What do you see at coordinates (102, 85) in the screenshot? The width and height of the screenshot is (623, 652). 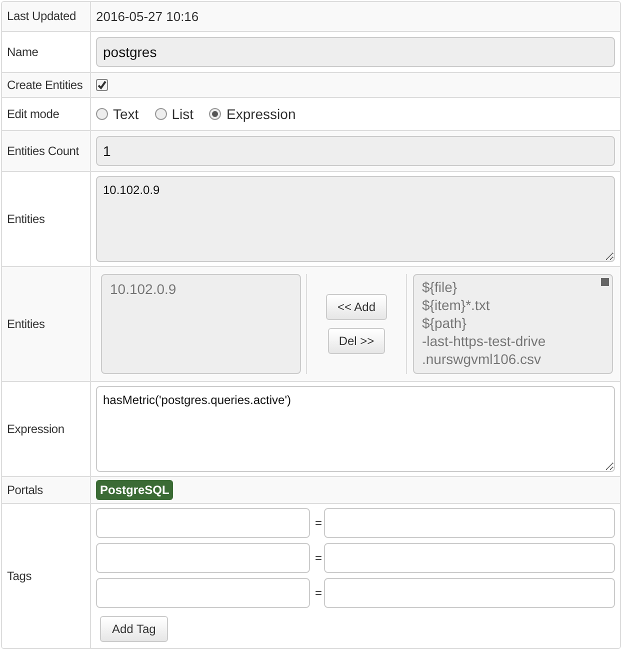 I see `checkbox` at bounding box center [102, 85].